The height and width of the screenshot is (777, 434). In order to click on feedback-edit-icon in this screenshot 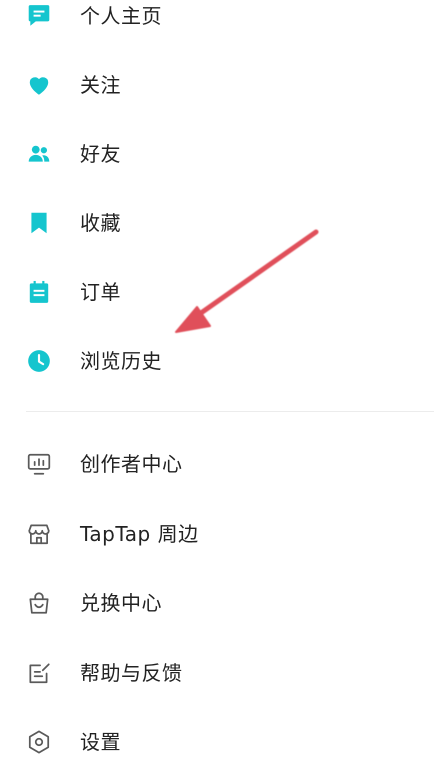, I will do `click(39, 673)`.